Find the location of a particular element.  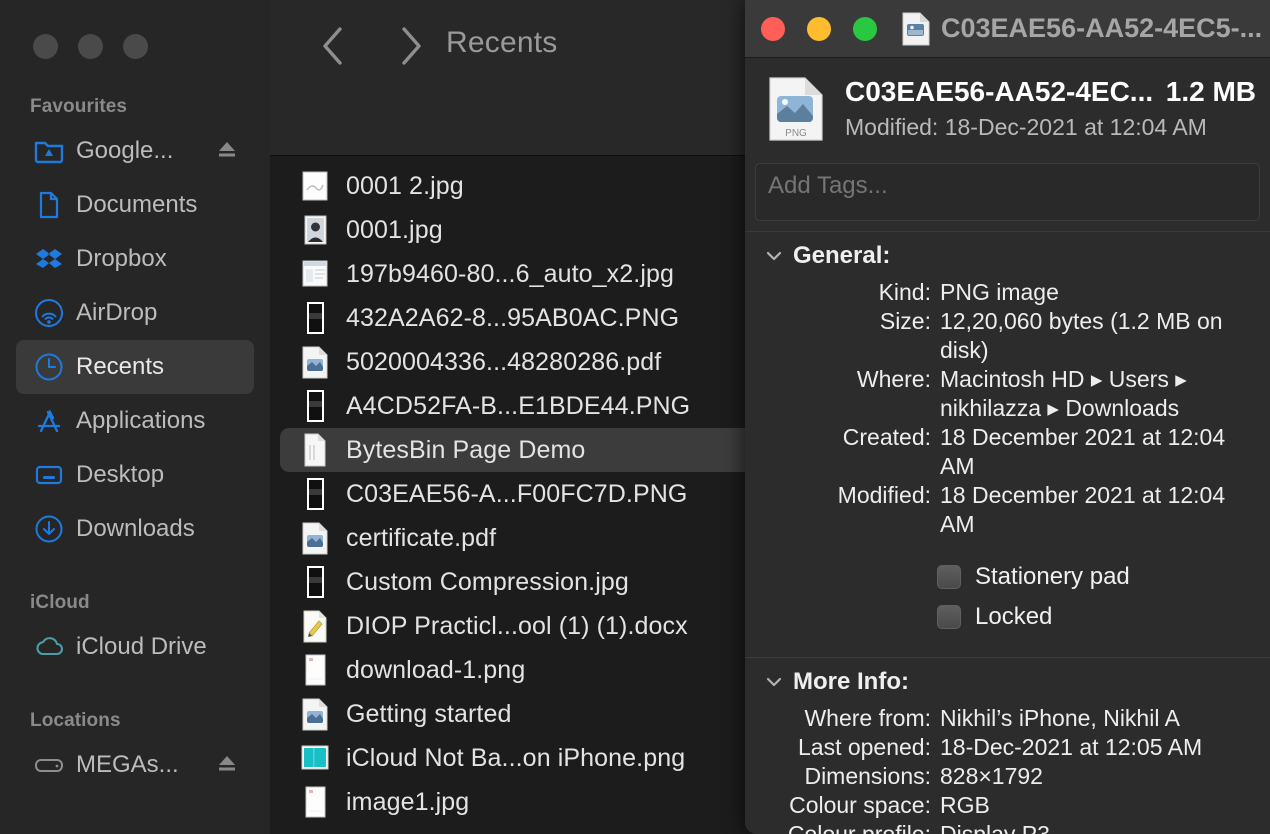

documents-icon is located at coordinates (49, 205).